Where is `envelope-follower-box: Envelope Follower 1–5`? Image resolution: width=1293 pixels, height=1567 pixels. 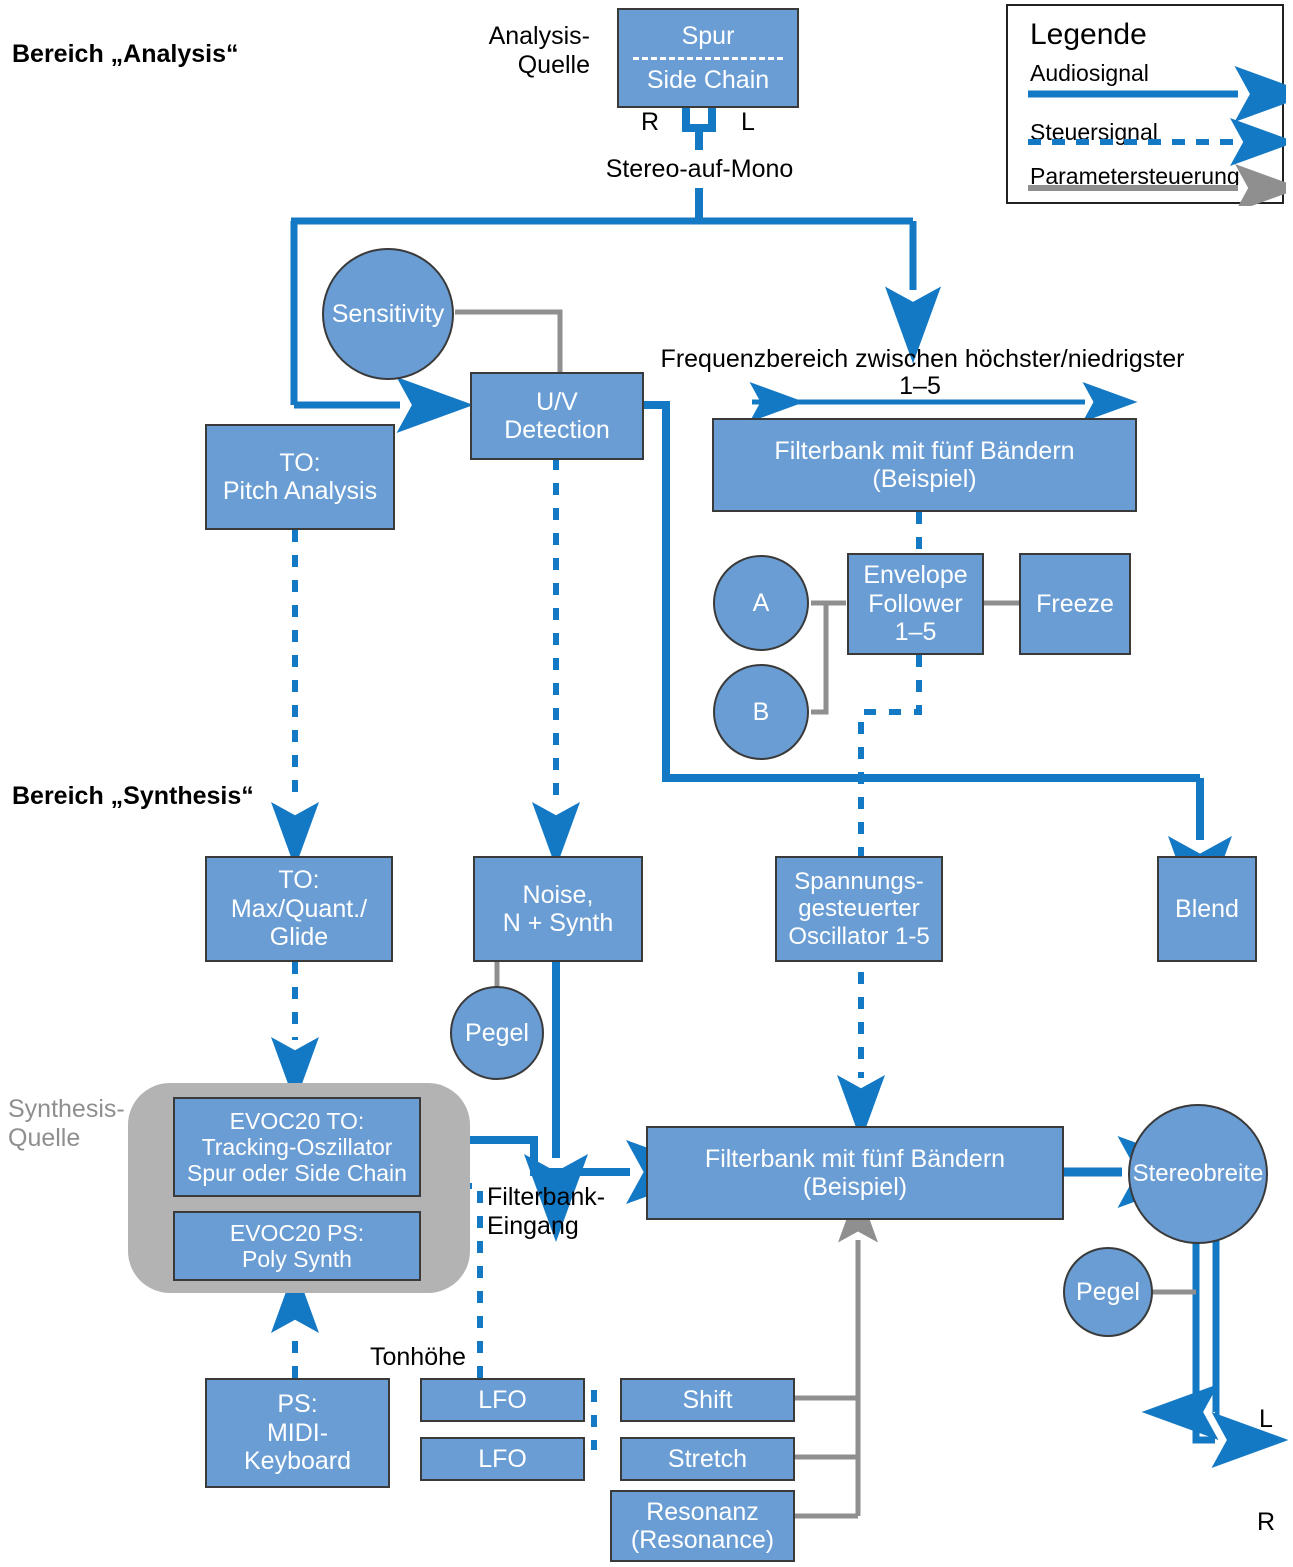 envelope-follower-box: Envelope Follower 1–5 is located at coordinates (915, 604).